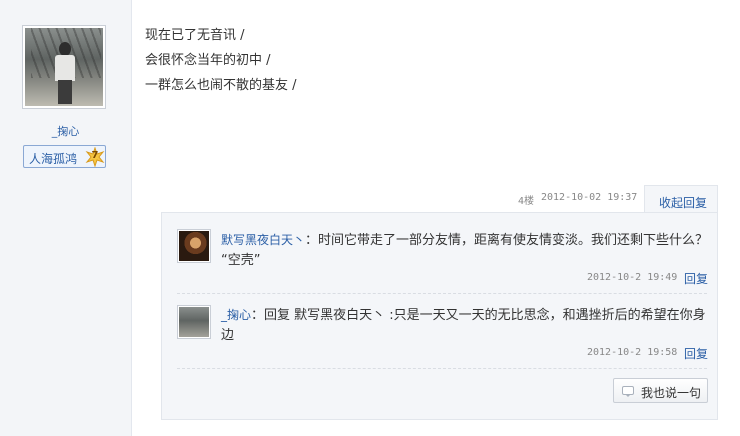 The image size is (740, 436). I want to click on user-rank-badge: 人海孤鸿 7, so click(64, 156).